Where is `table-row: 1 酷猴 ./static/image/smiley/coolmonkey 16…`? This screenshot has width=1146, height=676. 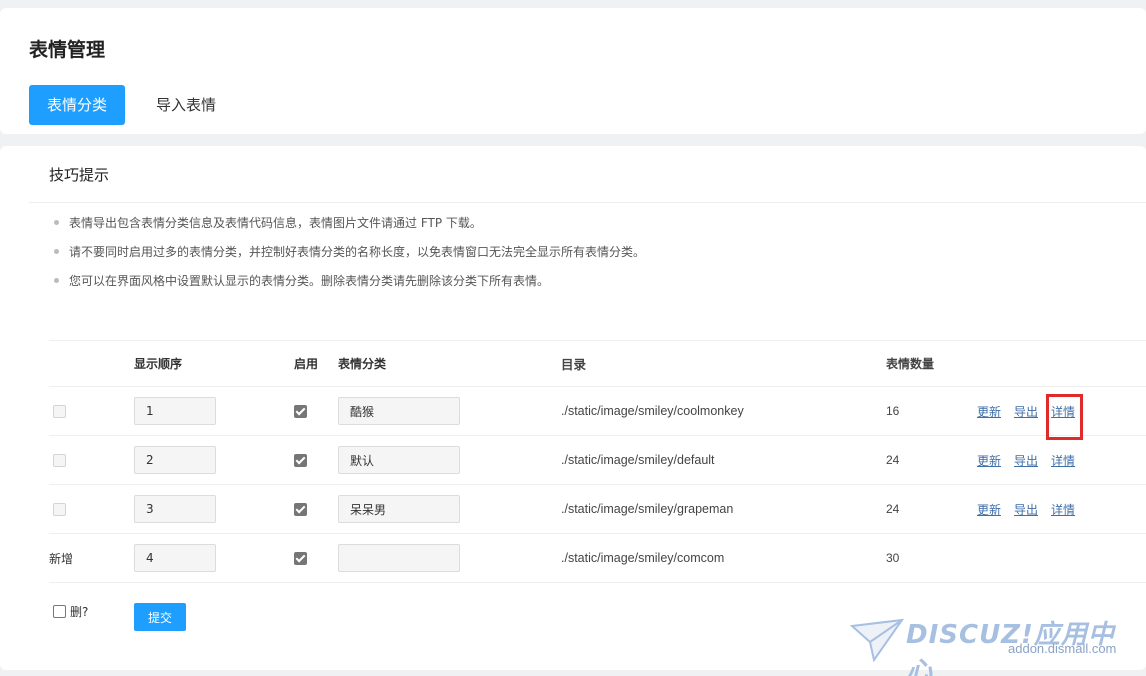 table-row: 1 酷猴 ./static/image/smiley/coolmonkey 16… is located at coordinates (597, 411).